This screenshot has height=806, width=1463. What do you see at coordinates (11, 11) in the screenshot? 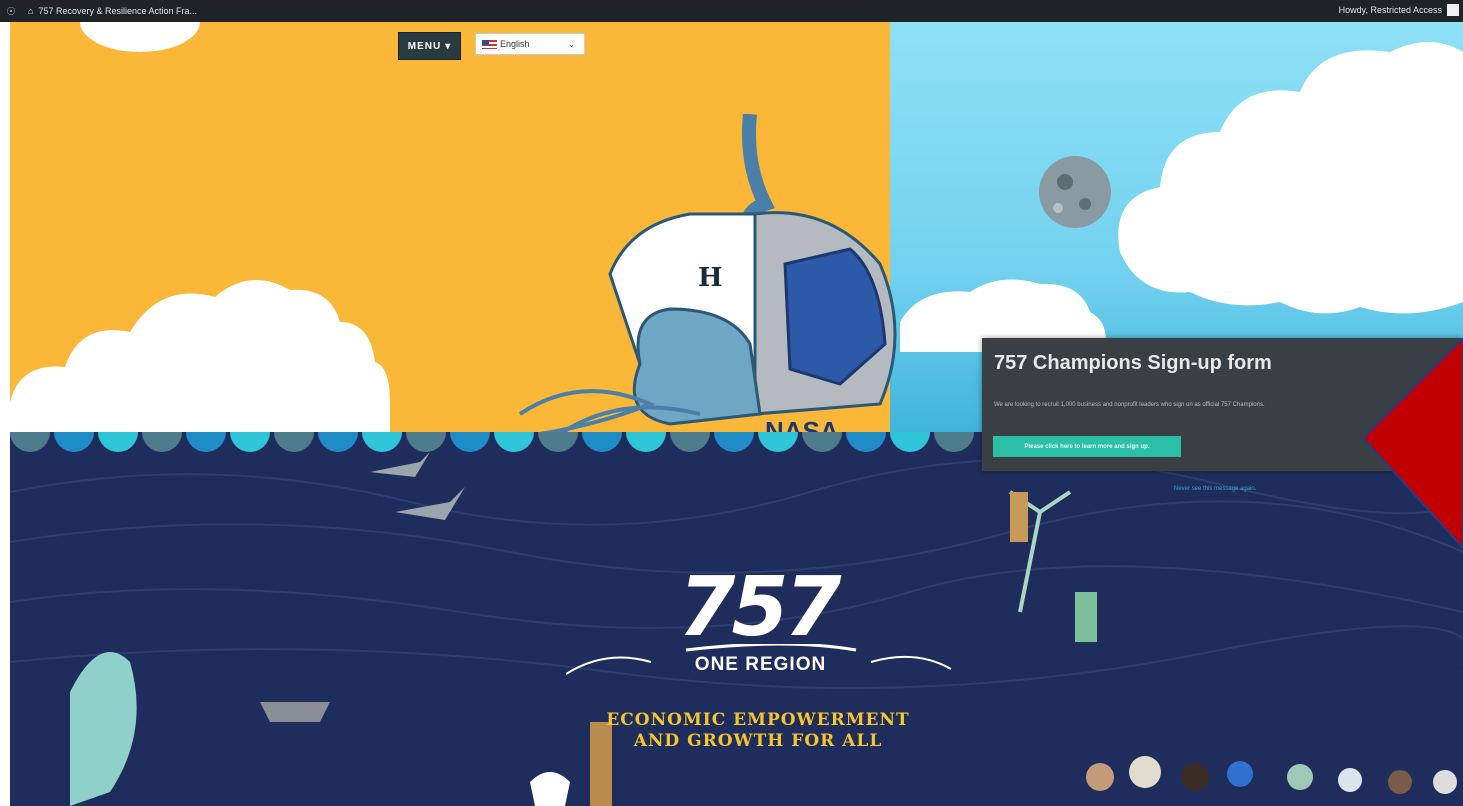
I see `wordpress-icon: ☉` at bounding box center [11, 11].